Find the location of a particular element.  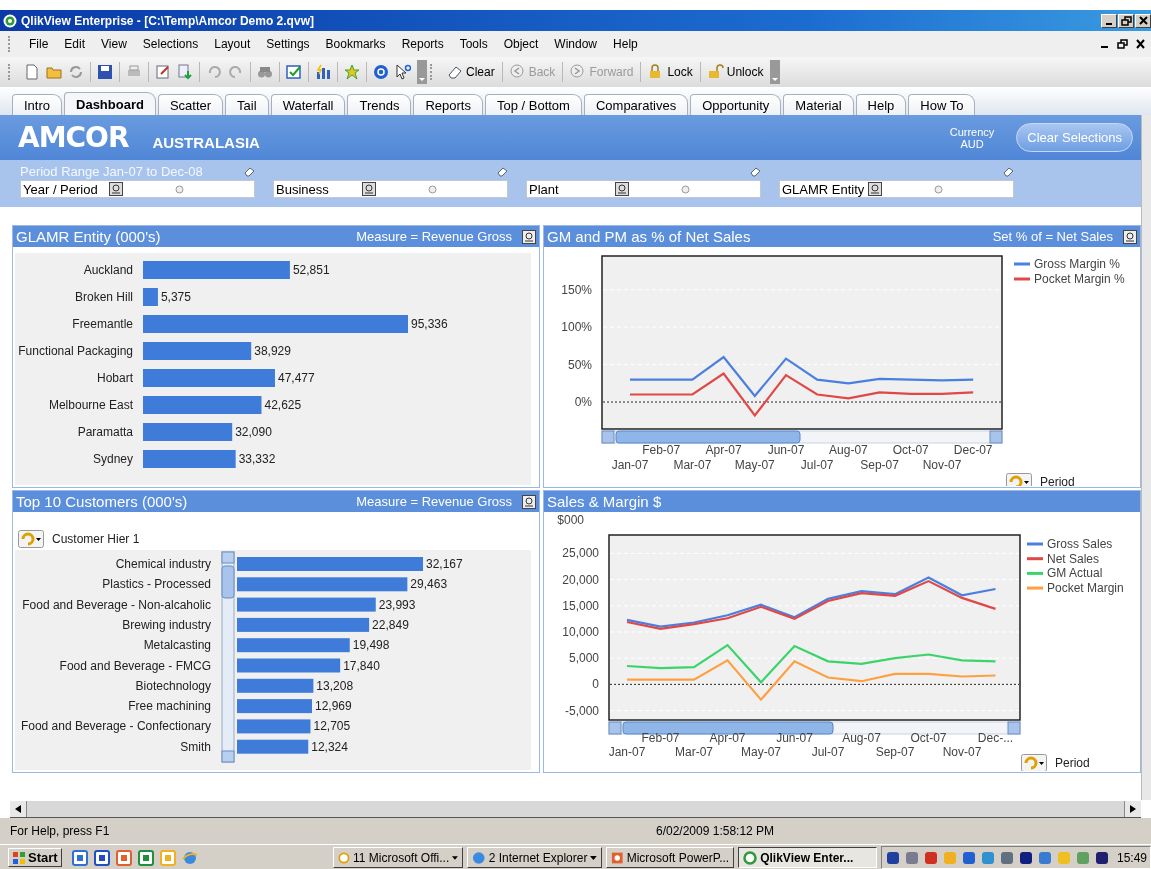

menu-item: View is located at coordinates (114, 44).